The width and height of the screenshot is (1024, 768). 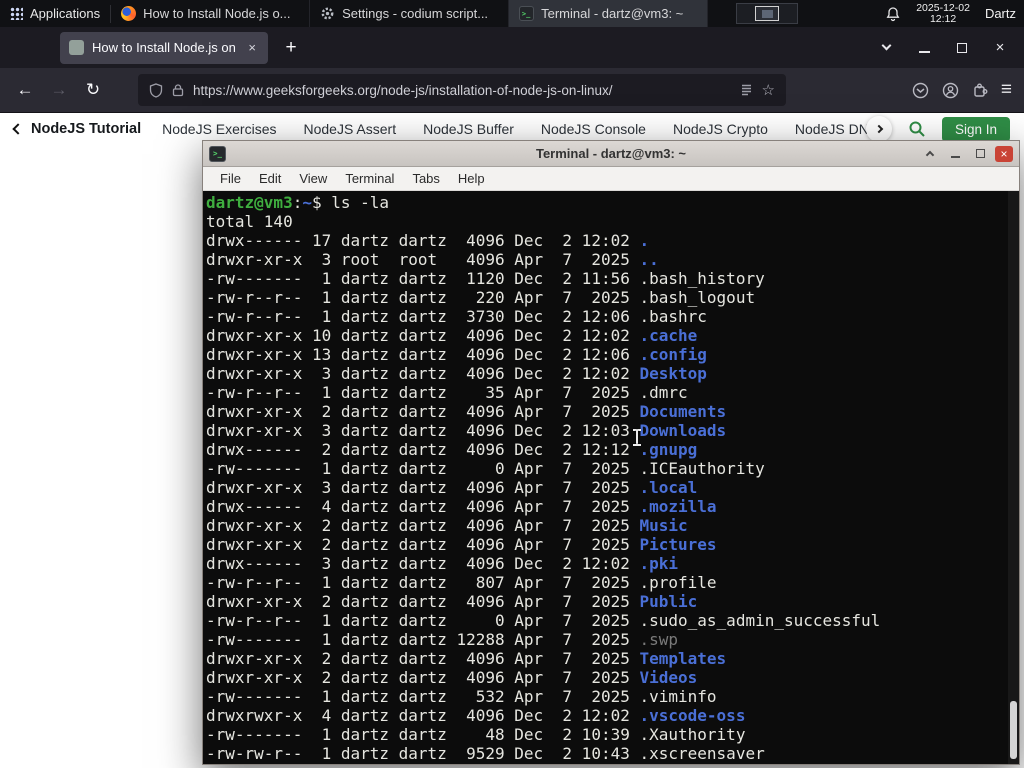 I want to click on menu-view: View, so click(x=313, y=178).